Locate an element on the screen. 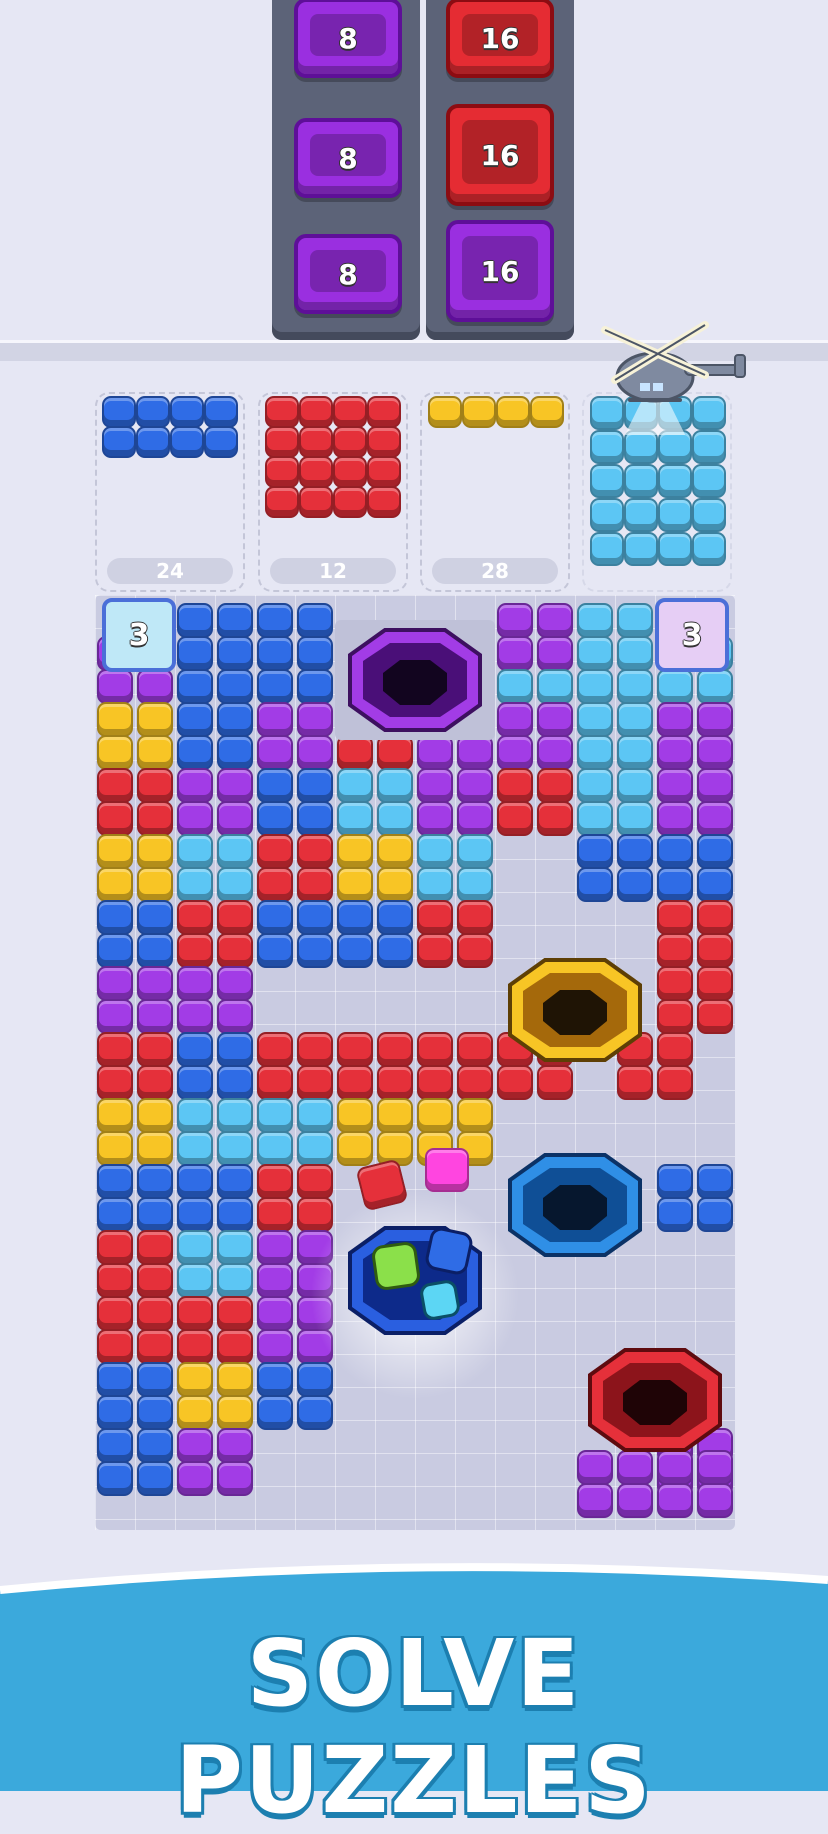  crate-purple: 16 is located at coordinates (500, 271).